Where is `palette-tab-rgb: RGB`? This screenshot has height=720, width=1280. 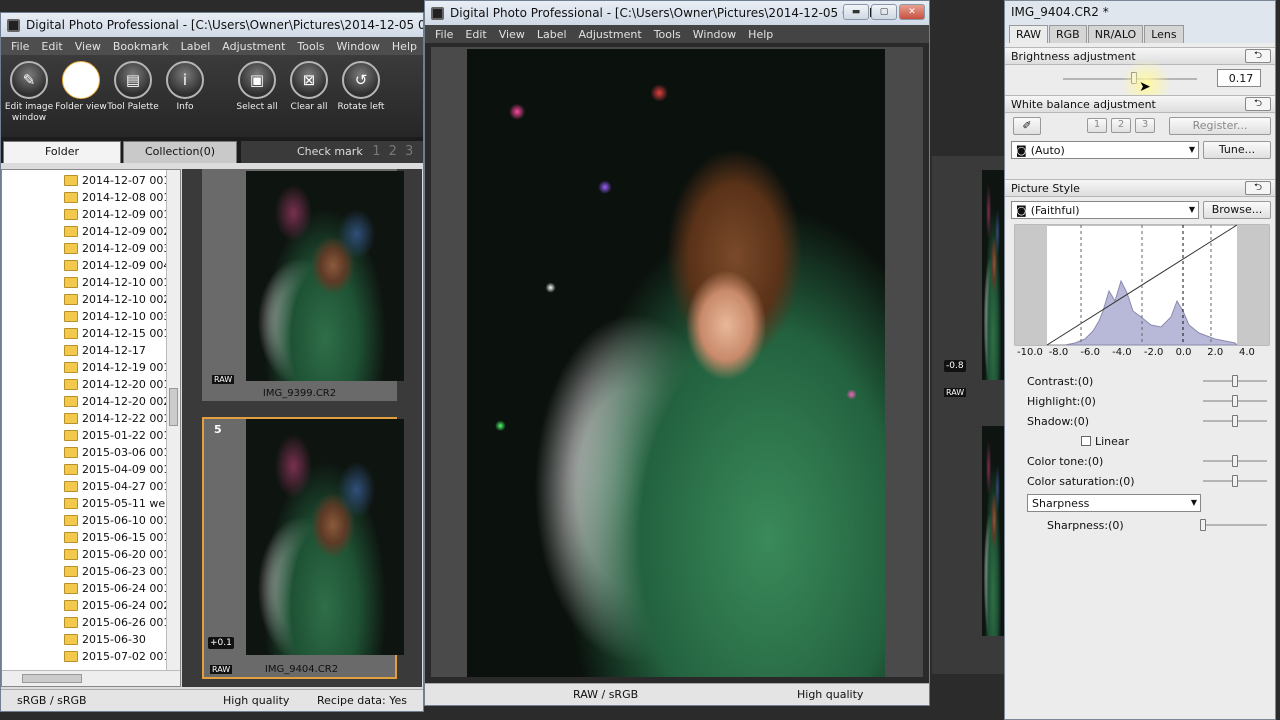 palette-tab-rgb: RGB is located at coordinates (1068, 34).